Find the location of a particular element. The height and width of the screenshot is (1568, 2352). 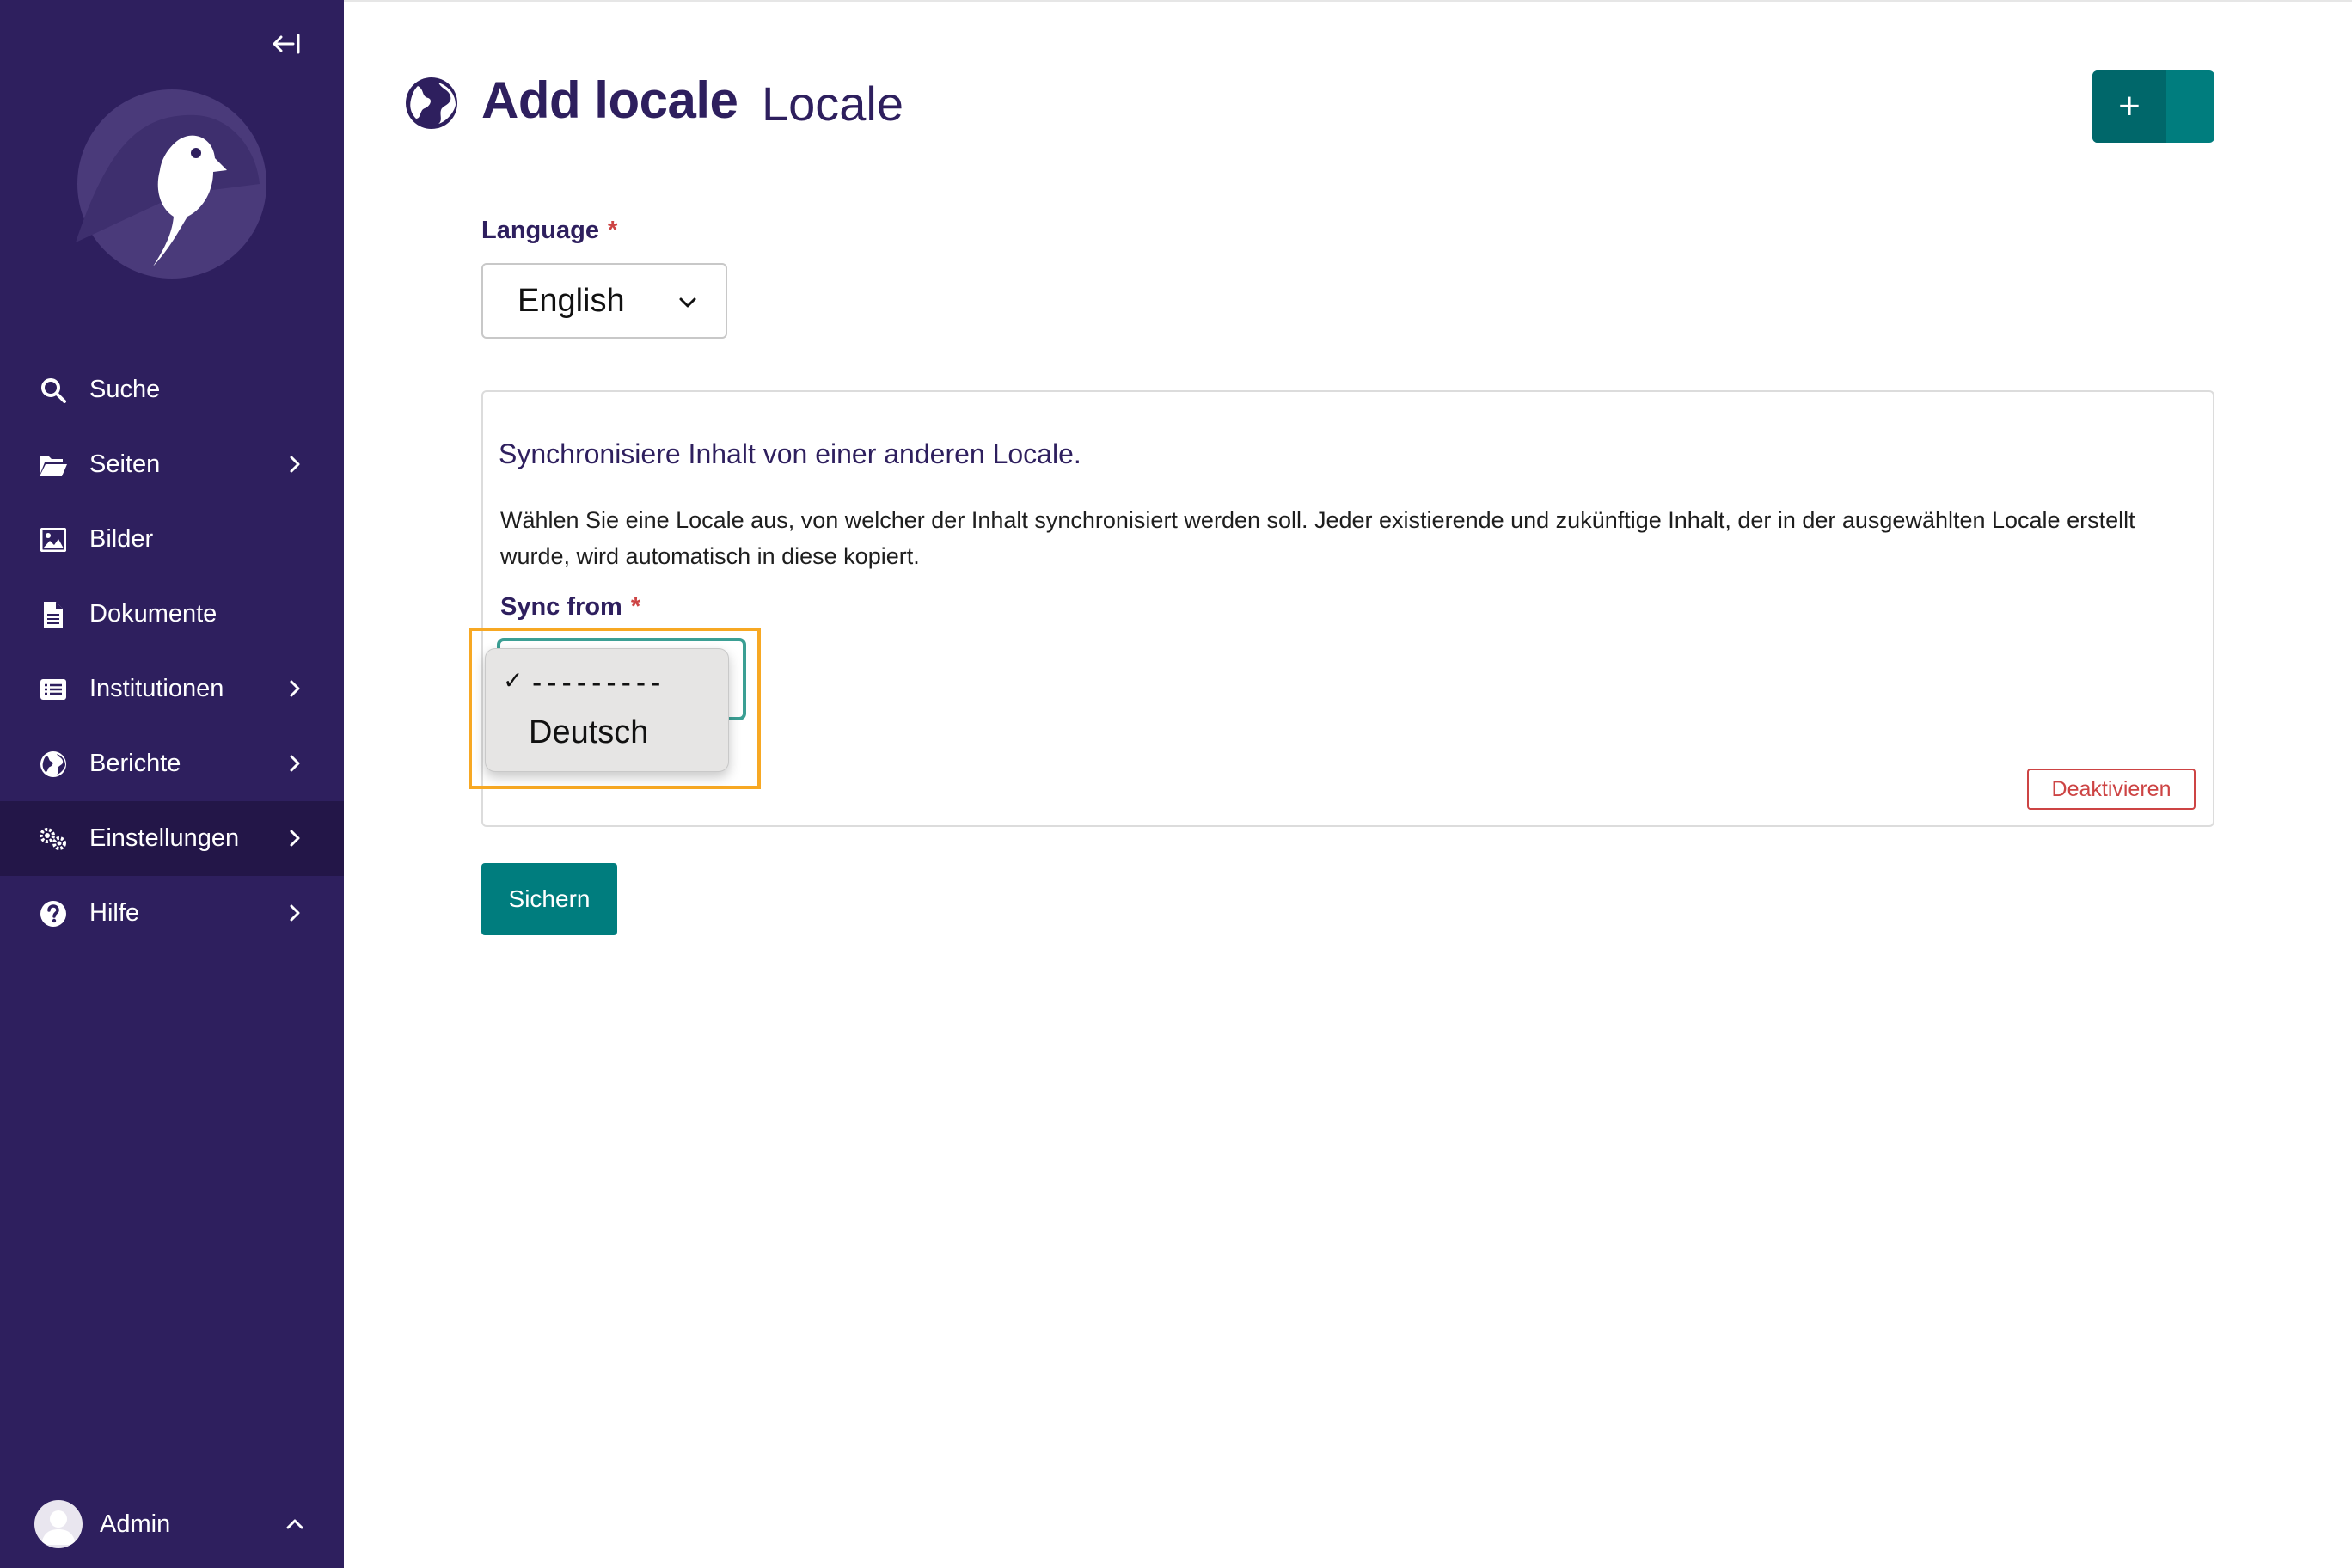

sidebar-item-label: Dokumente is located at coordinates (153, 614).